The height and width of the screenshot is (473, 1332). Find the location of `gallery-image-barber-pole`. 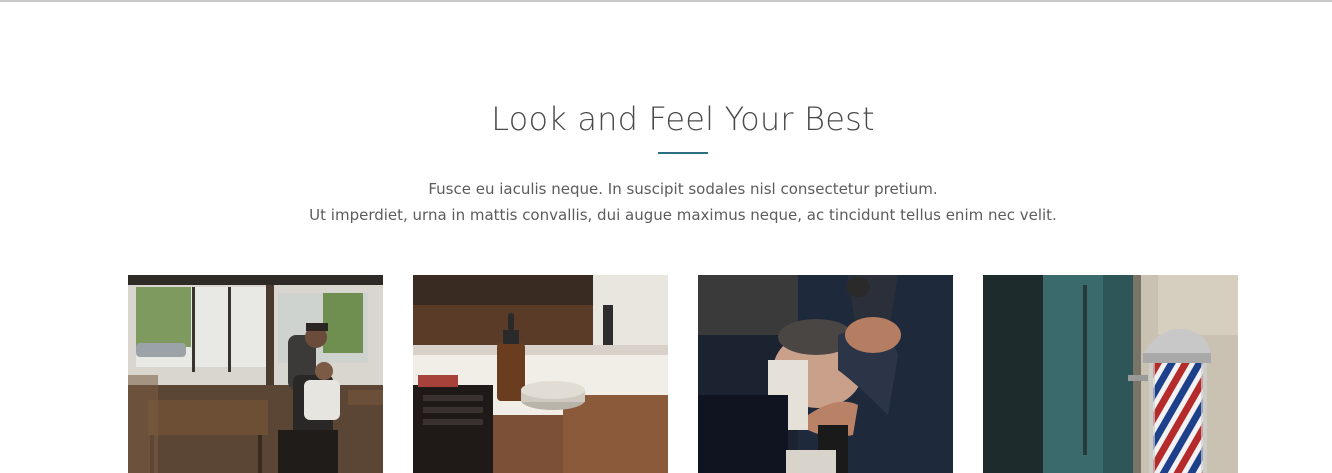

gallery-image-barber-pole is located at coordinates (1110, 374).